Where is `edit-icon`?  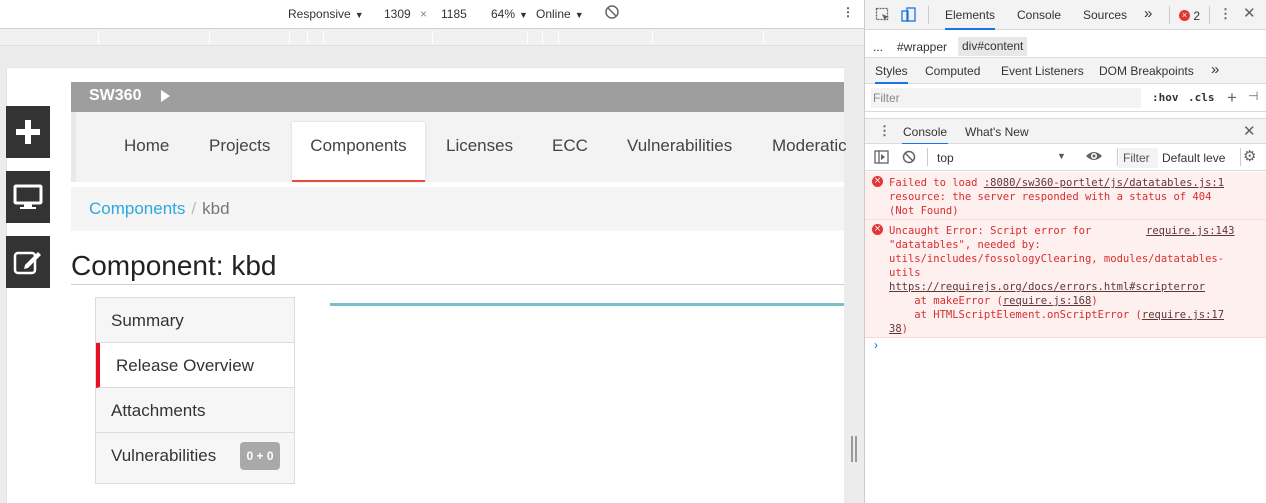 edit-icon is located at coordinates (27, 263).